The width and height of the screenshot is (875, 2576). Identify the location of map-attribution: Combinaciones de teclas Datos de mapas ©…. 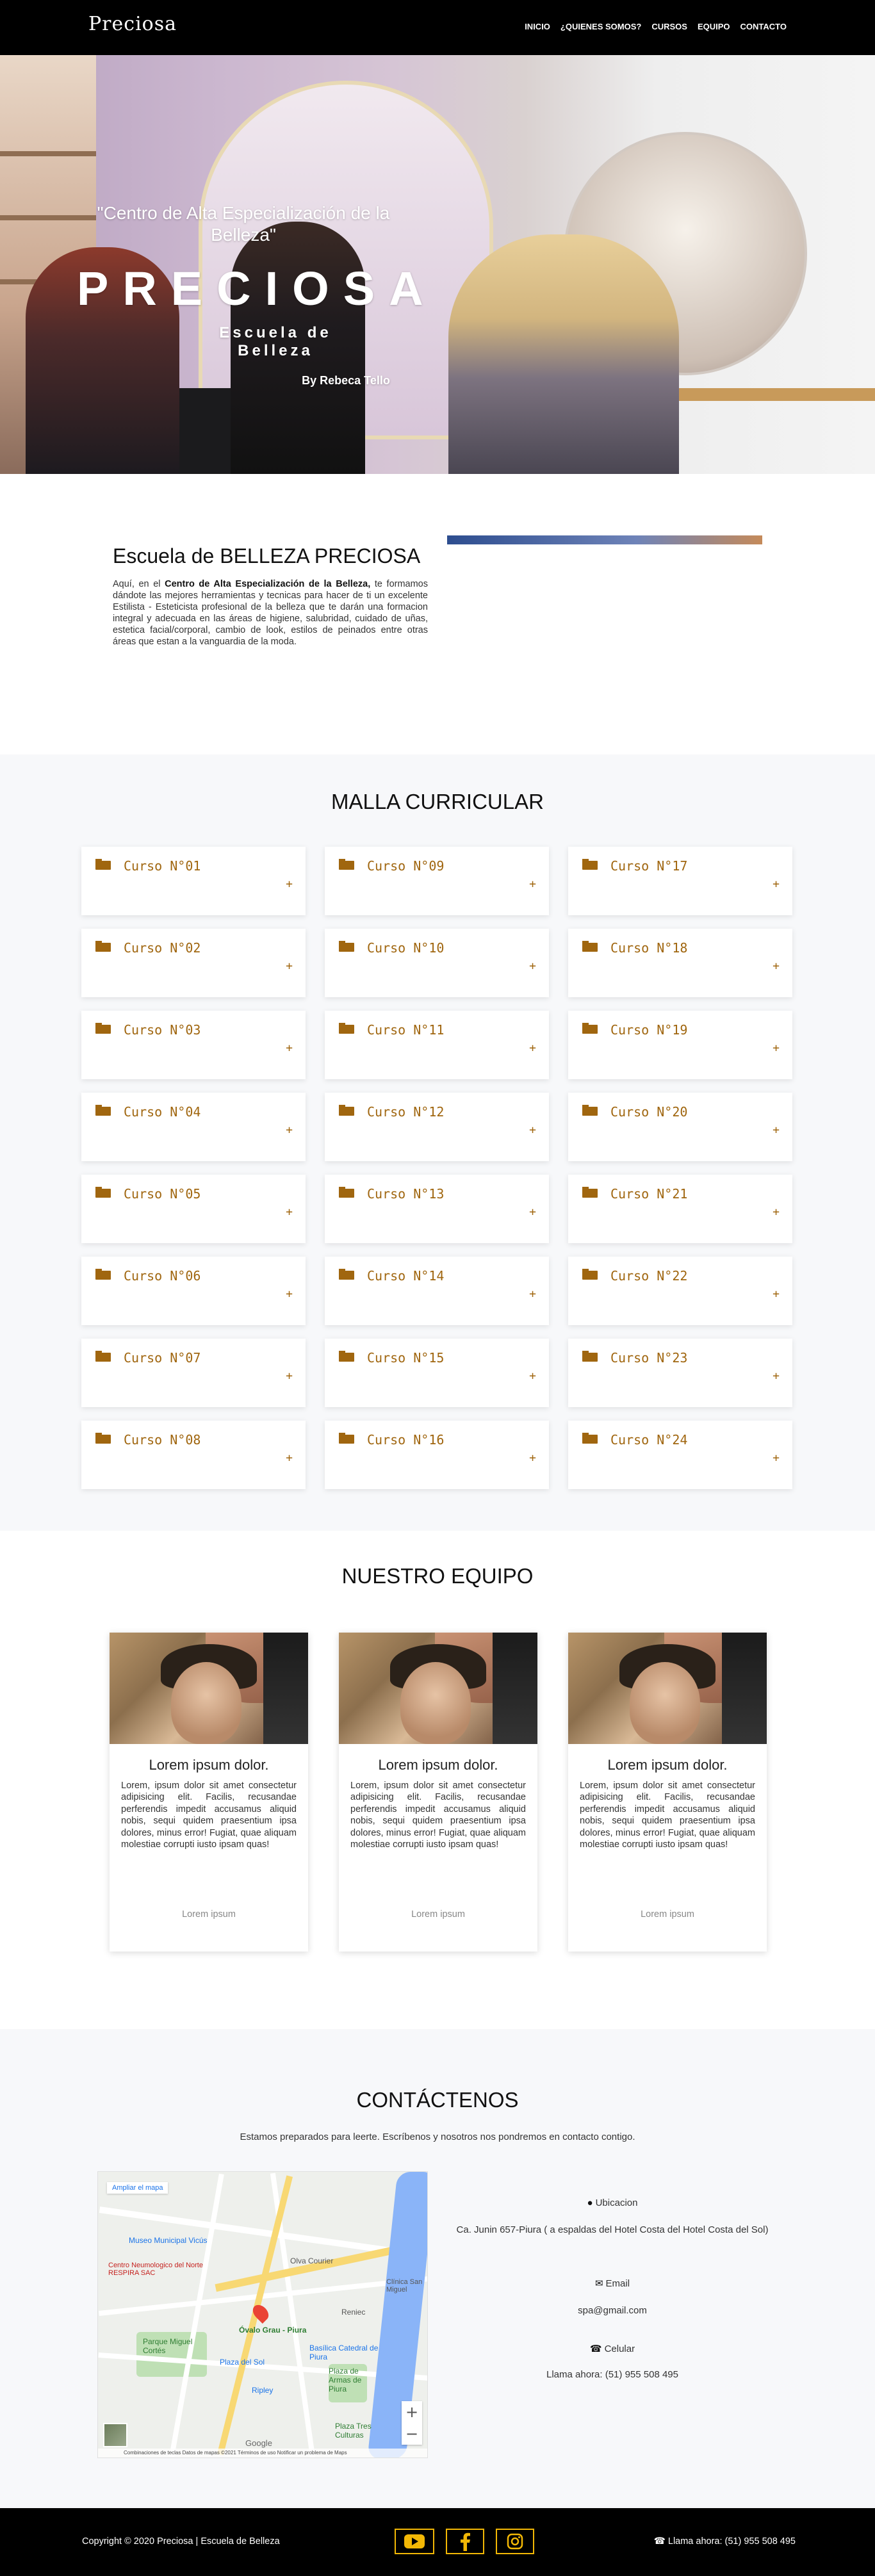
(262, 2453).